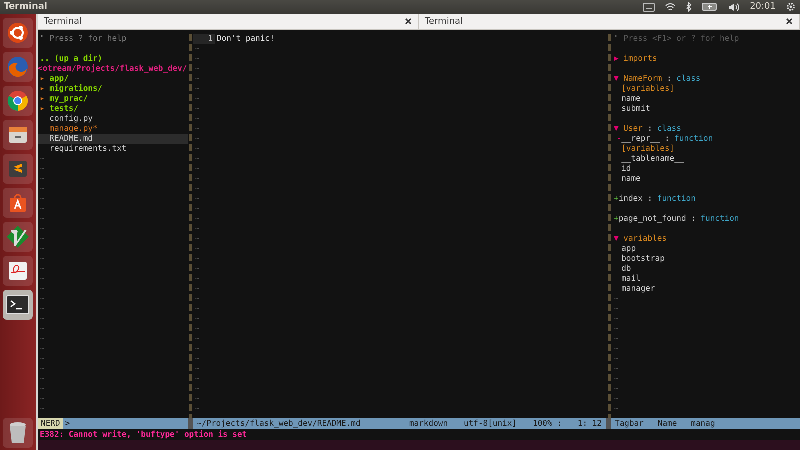 The image size is (800, 450). Describe the element at coordinates (643, 259) in the screenshot. I see `tag-name: bootstrap` at that location.